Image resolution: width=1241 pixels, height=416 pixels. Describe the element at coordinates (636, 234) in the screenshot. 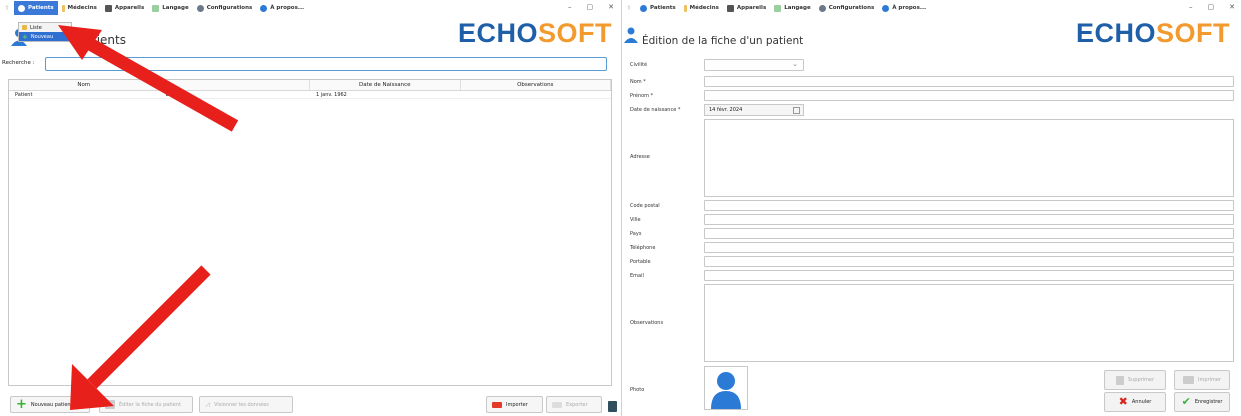

I see `pays-label: Pays` at that location.